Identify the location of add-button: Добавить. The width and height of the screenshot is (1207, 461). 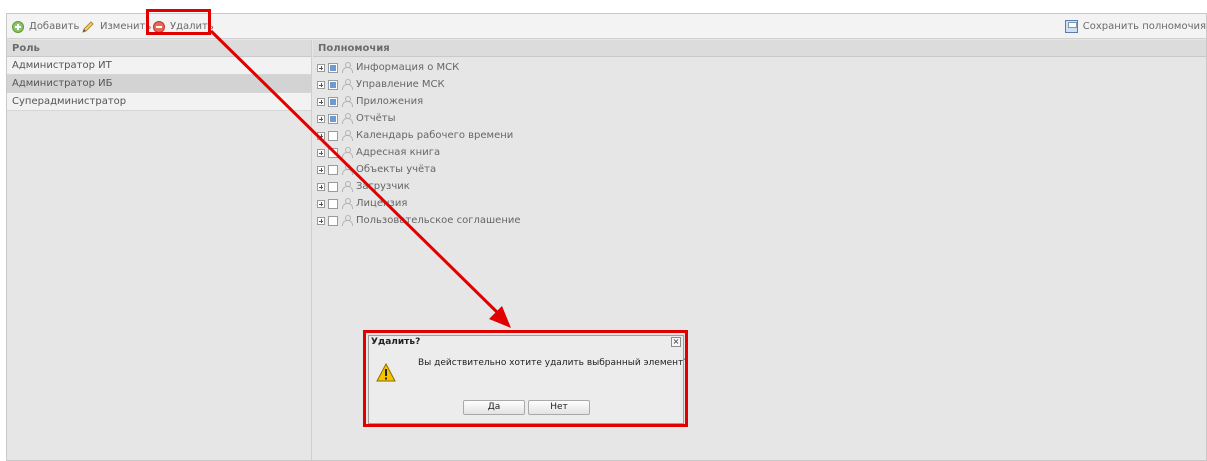
(45, 26).